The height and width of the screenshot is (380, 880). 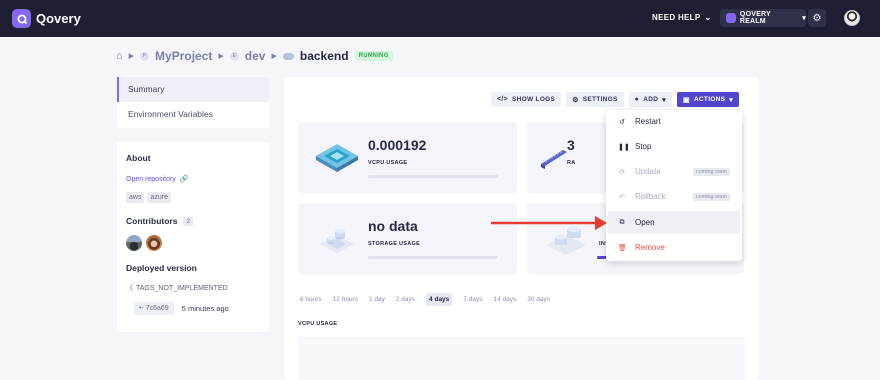 I want to click on environment-badge: E, so click(x=234, y=56).